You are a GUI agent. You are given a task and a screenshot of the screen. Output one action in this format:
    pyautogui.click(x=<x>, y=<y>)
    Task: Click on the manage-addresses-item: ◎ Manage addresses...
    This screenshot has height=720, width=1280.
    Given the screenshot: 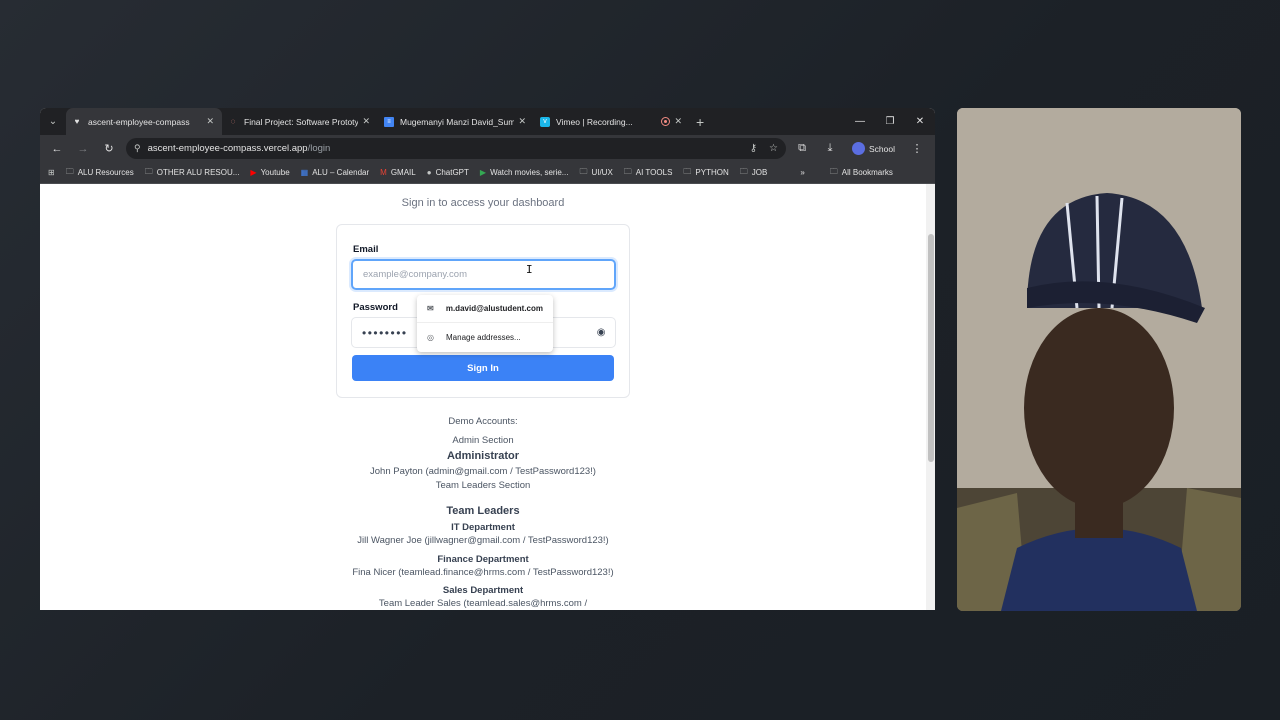 What is the action you would take?
    pyautogui.click(x=485, y=337)
    